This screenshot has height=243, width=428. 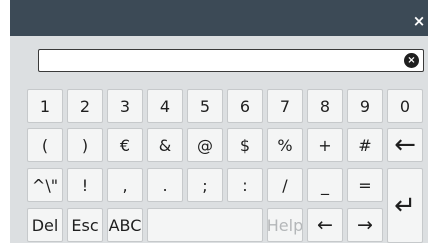 I want to click on key-open-paren: (, so click(x=45, y=145).